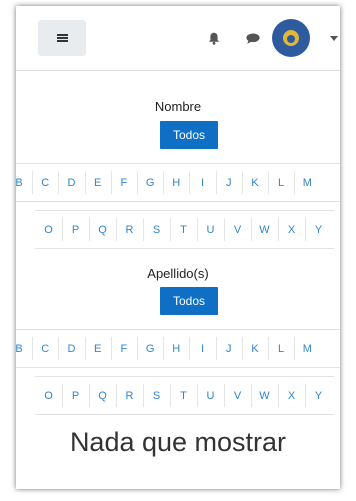  What do you see at coordinates (178, 442) in the screenshot?
I see `empty-state-message: Nada que mostrar` at bounding box center [178, 442].